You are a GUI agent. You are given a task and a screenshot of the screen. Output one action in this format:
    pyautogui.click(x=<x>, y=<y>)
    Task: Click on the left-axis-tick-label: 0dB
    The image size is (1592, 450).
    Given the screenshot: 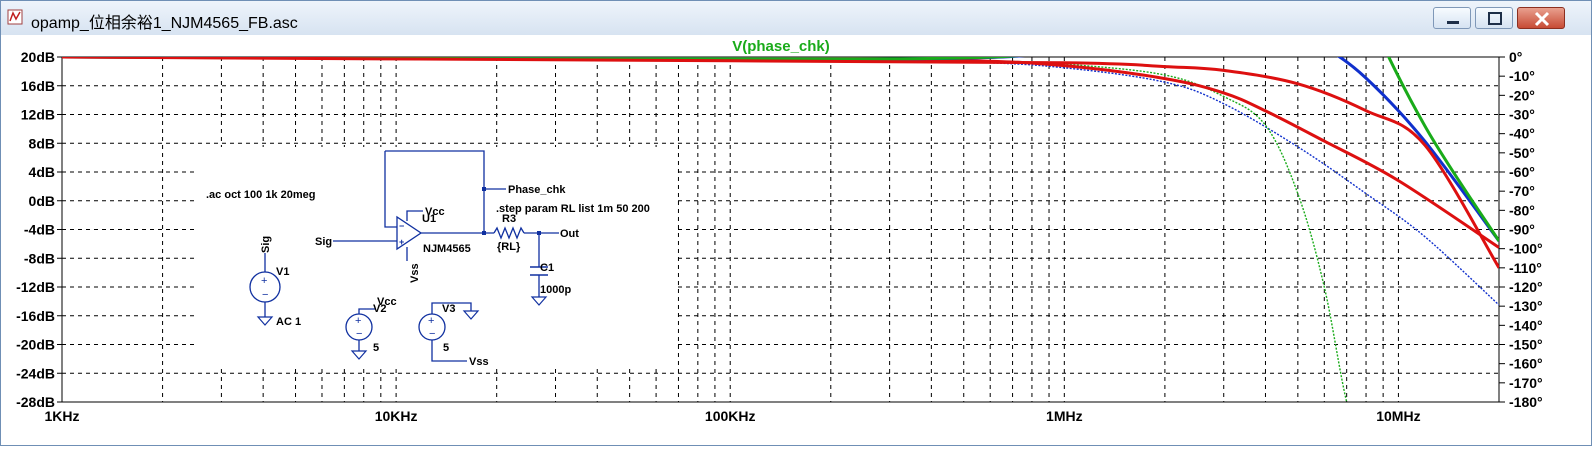 What is the action you would take?
    pyautogui.click(x=42, y=201)
    